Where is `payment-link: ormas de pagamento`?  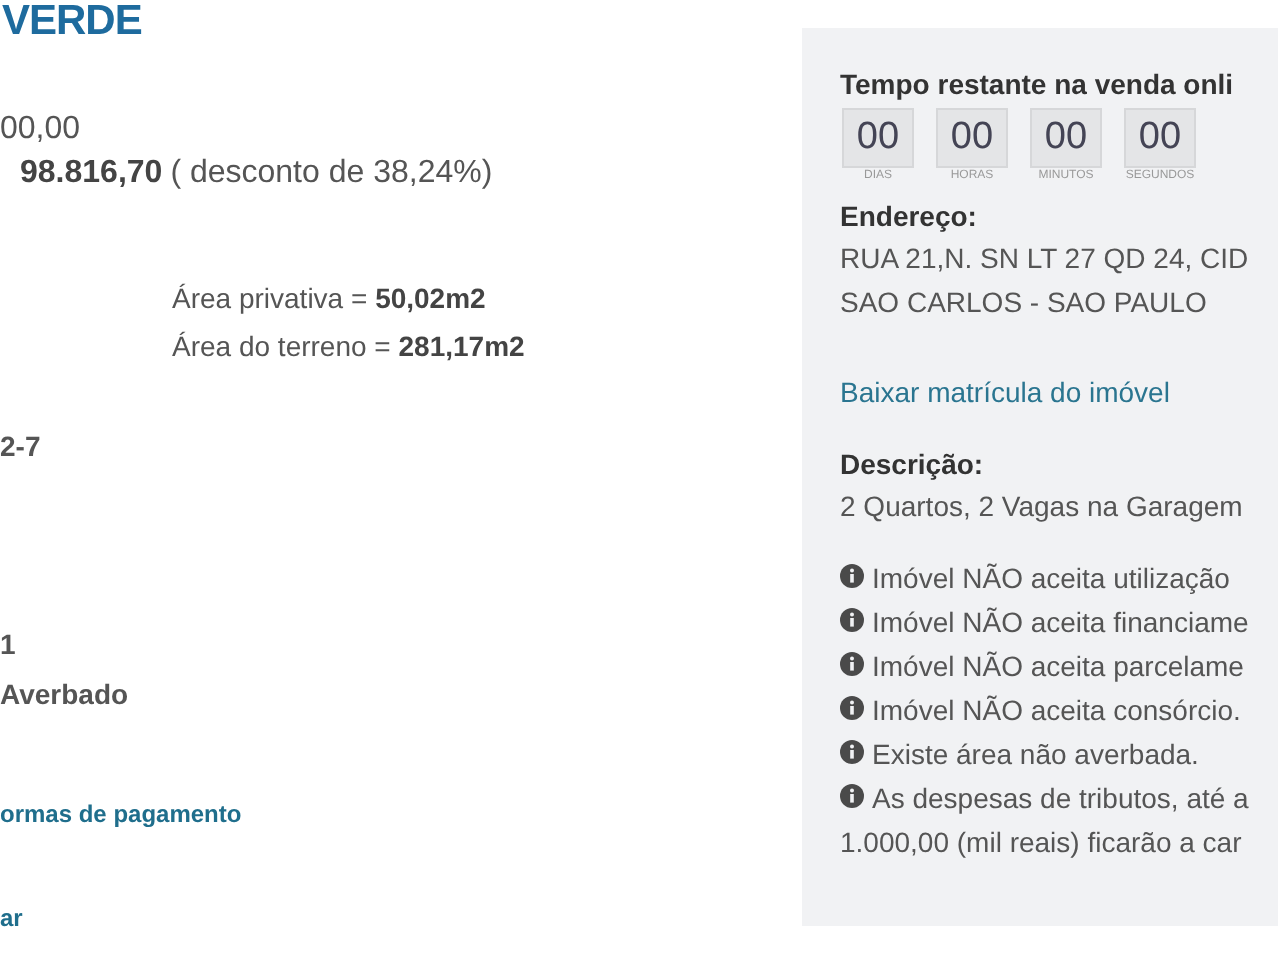
payment-link: ormas de pagamento is located at coordinates (121, 814).